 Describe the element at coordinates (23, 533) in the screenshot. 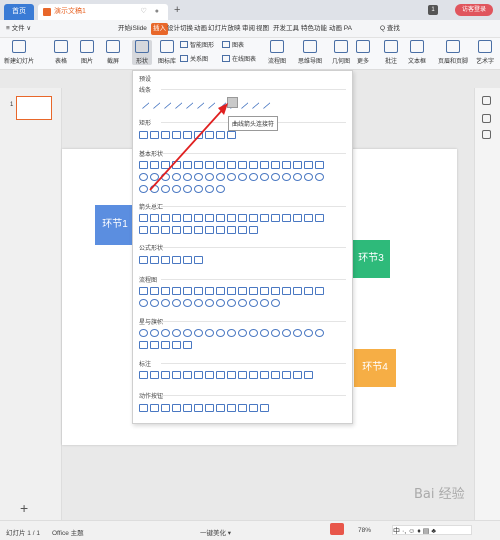

I see `slide-info: 幻灯片 1 / 1` at that location.